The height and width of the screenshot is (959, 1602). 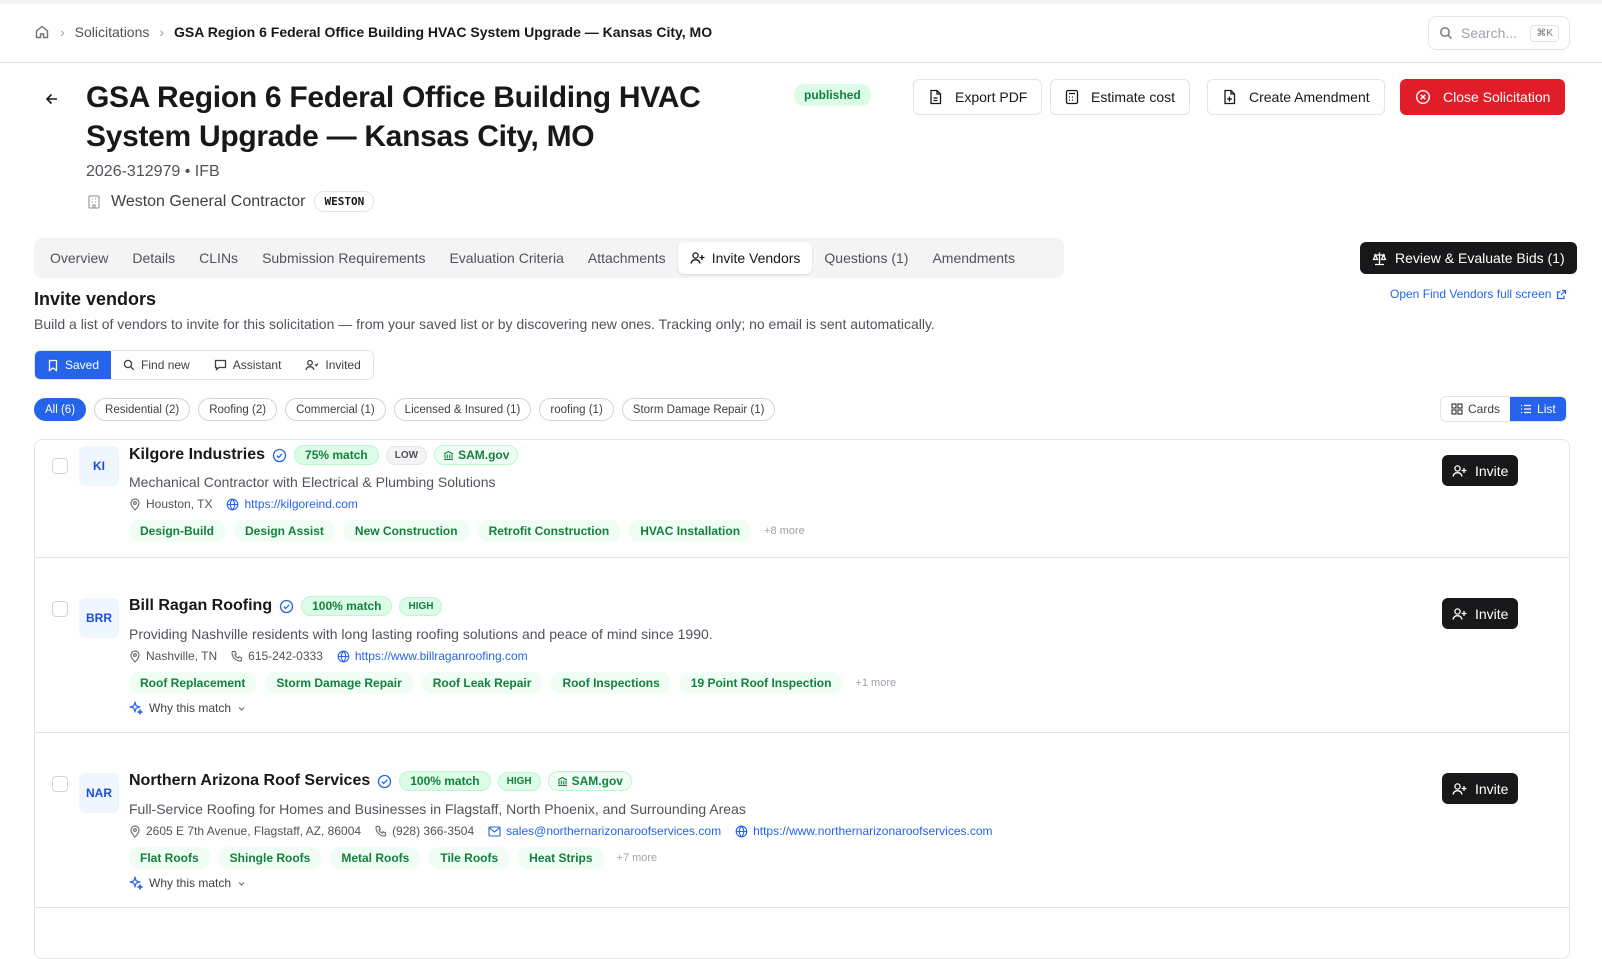 What do you see at coordinates (1497, 97) in the screenshot?
I see `close-solicitation-label: Close Solicitation` at bounding box center [1497, 97].